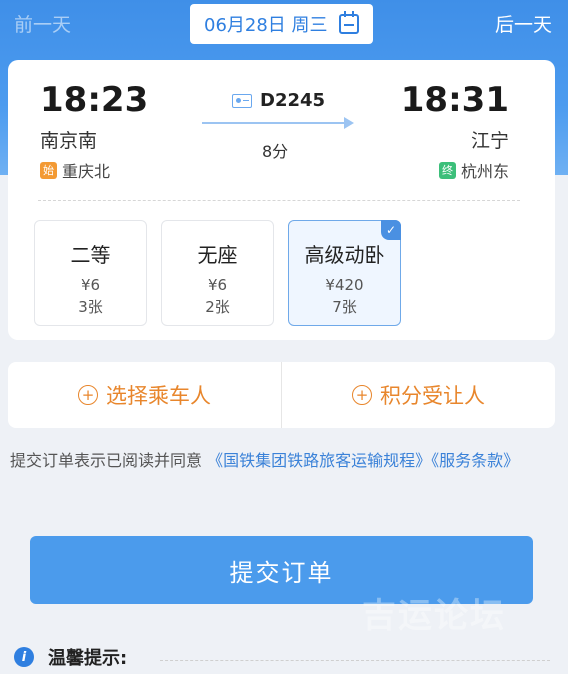  I want to click on id-card-icon, so click(242, 100).